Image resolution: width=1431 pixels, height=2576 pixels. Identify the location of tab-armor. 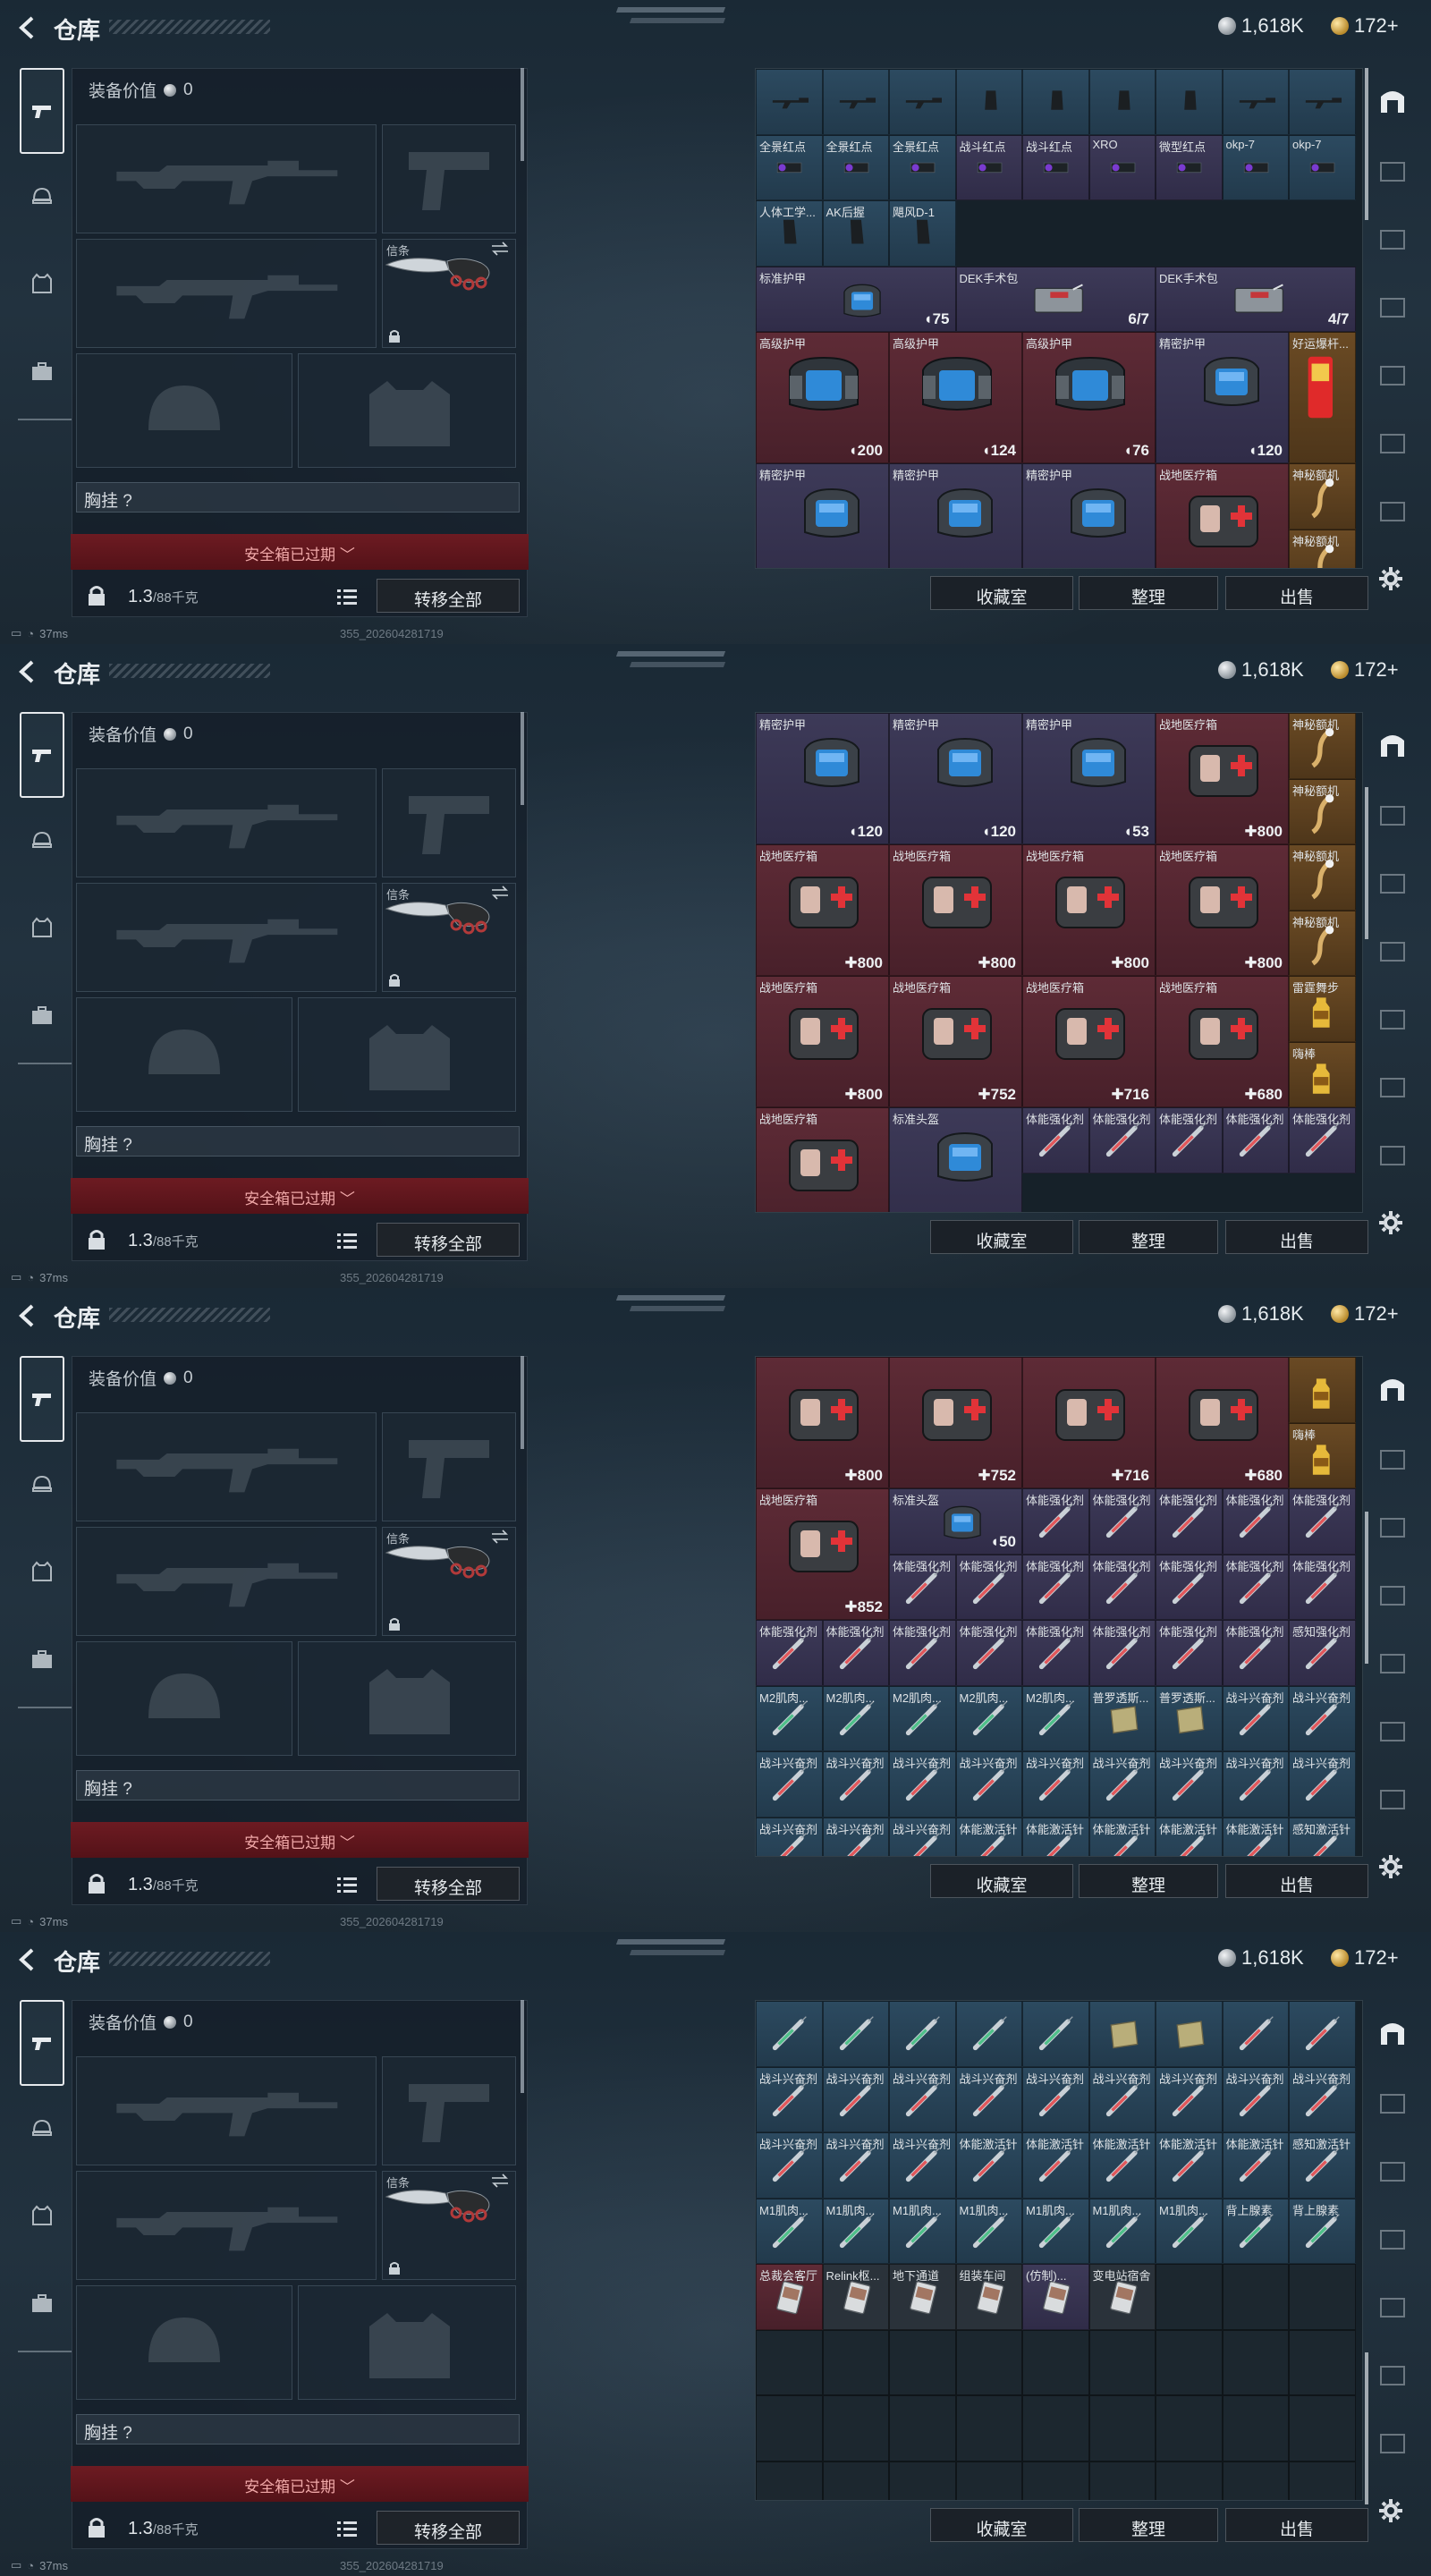
(42, 1571).